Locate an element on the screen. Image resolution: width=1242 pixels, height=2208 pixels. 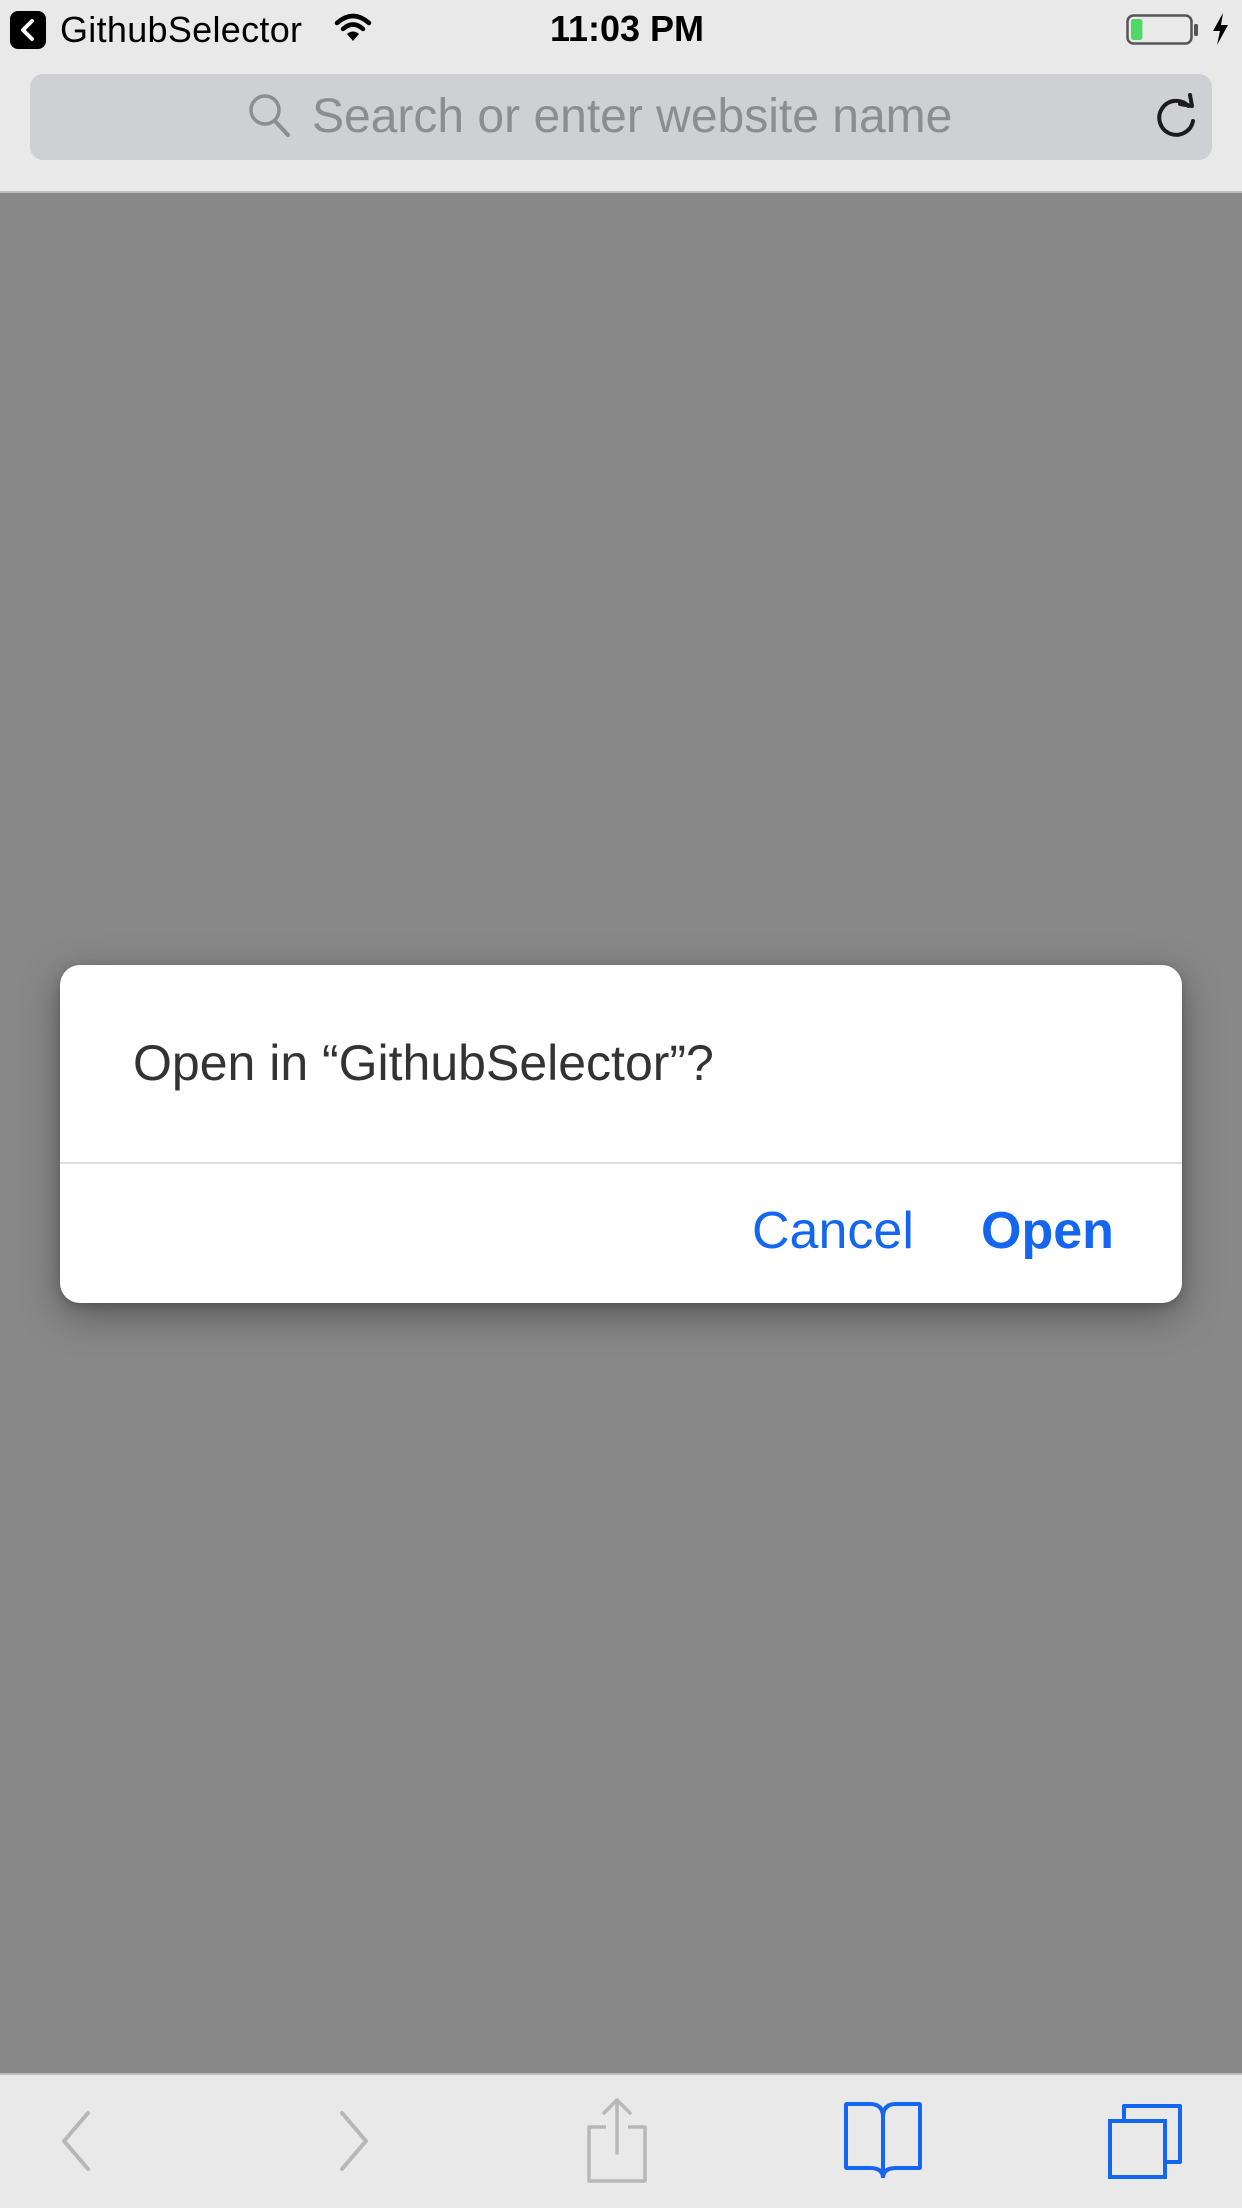
share-icon is located at coordinates (617, 2142).